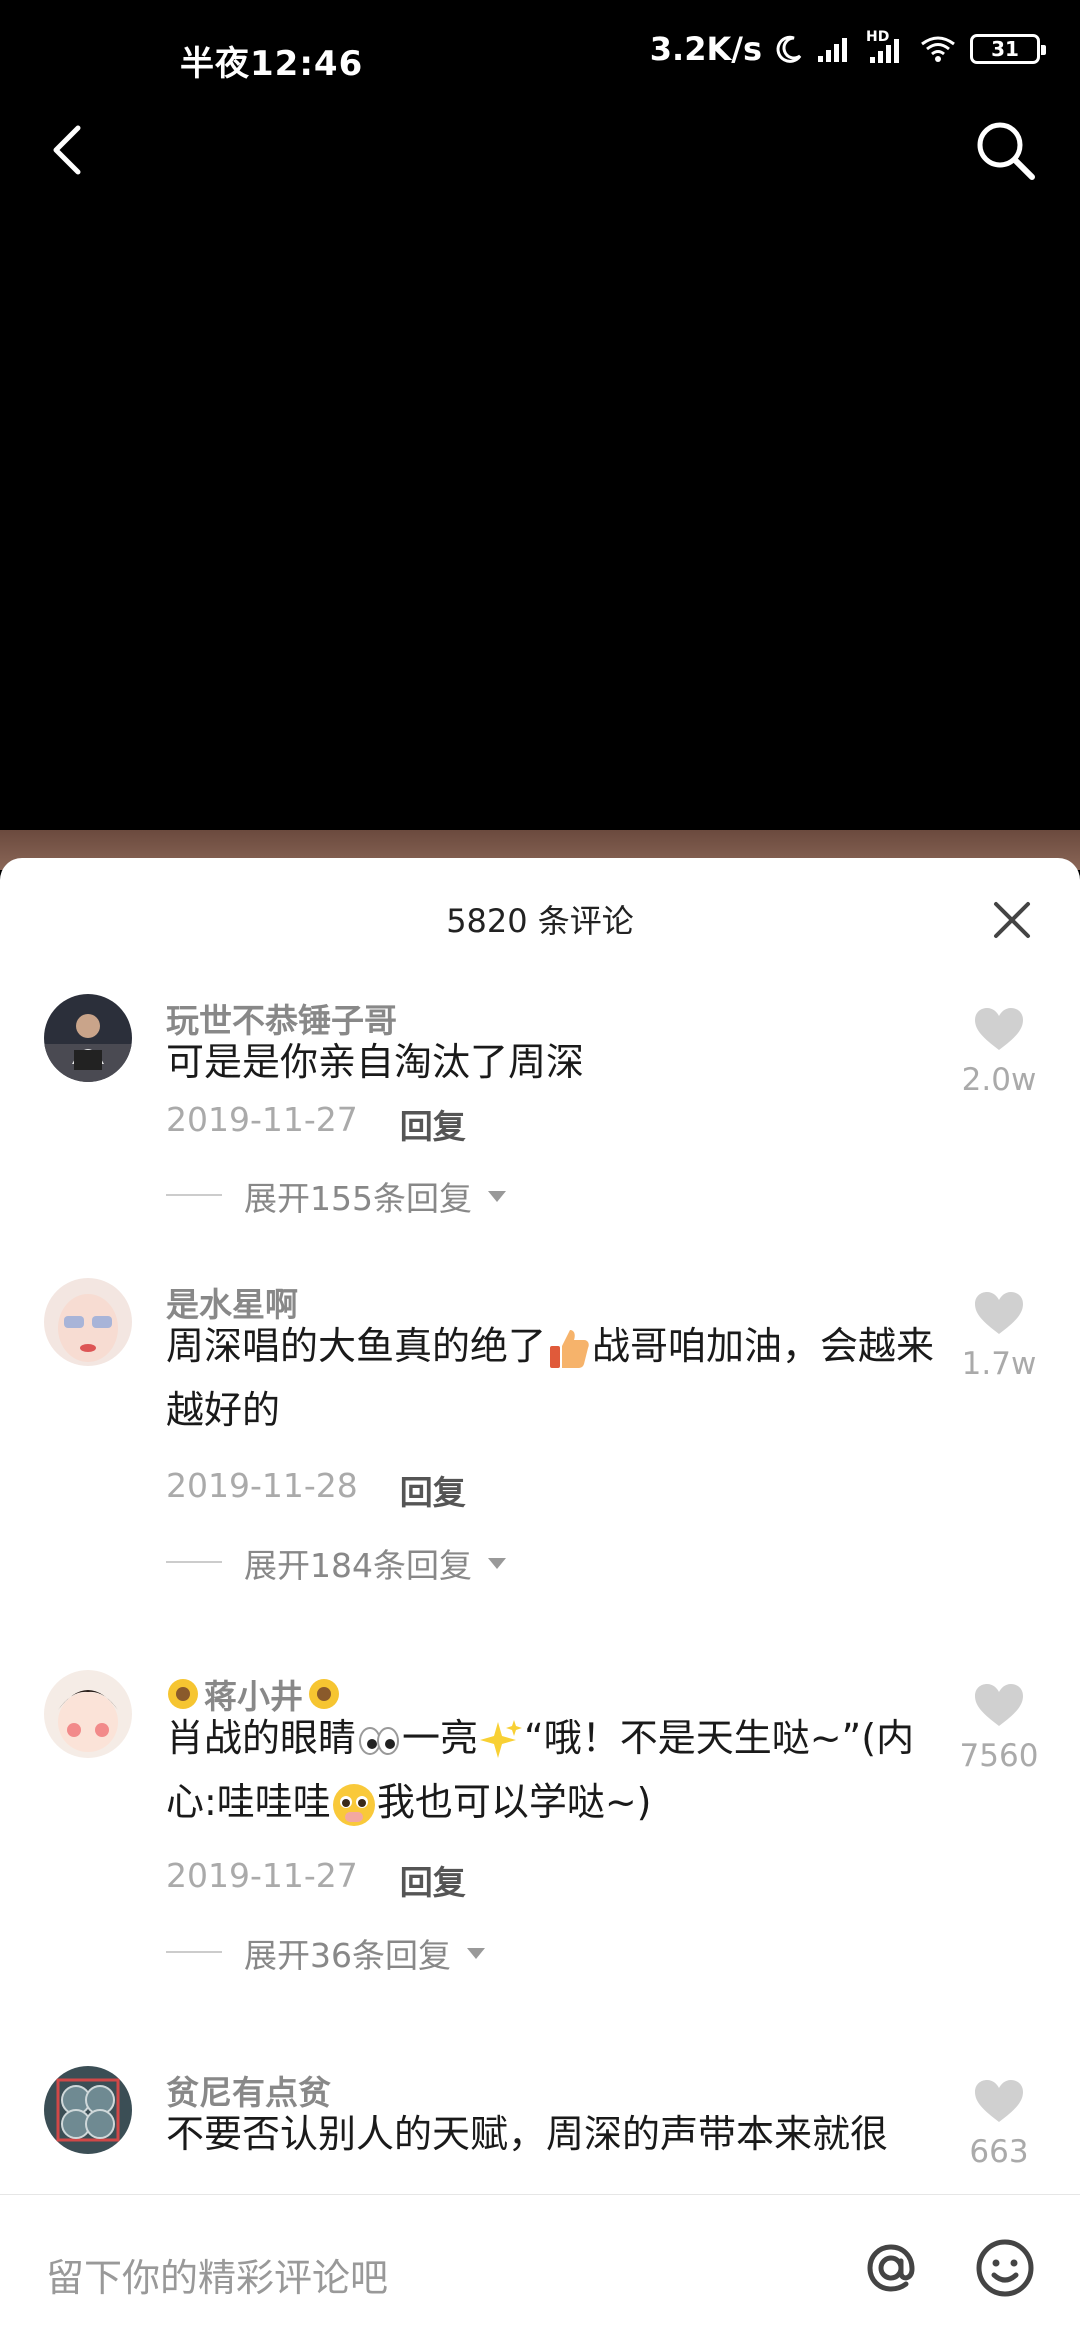 Image resolution: width=1080 pixels, height=2340 pixels. What do you see at coordinates (999, 2124) in the screenshot?
I see `like-button: 663` at bounding box center [999, 2124].